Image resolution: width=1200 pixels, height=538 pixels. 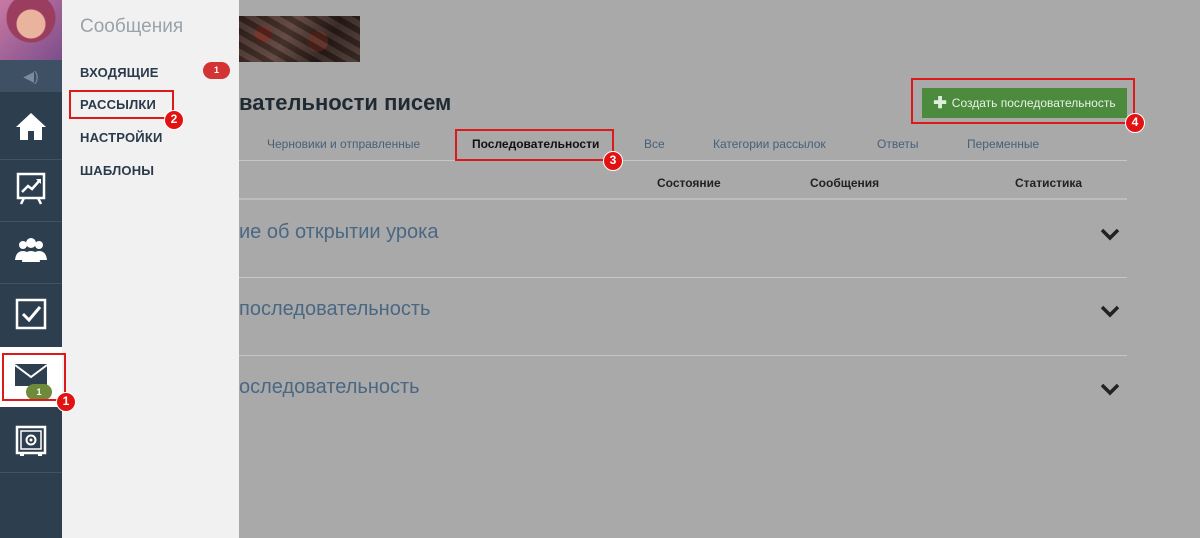 What do you see at coordinates (769, 144) in the screenshot?
I see `tab-mailing-categories: Категории рассылок` at bounding box center [769, 144].